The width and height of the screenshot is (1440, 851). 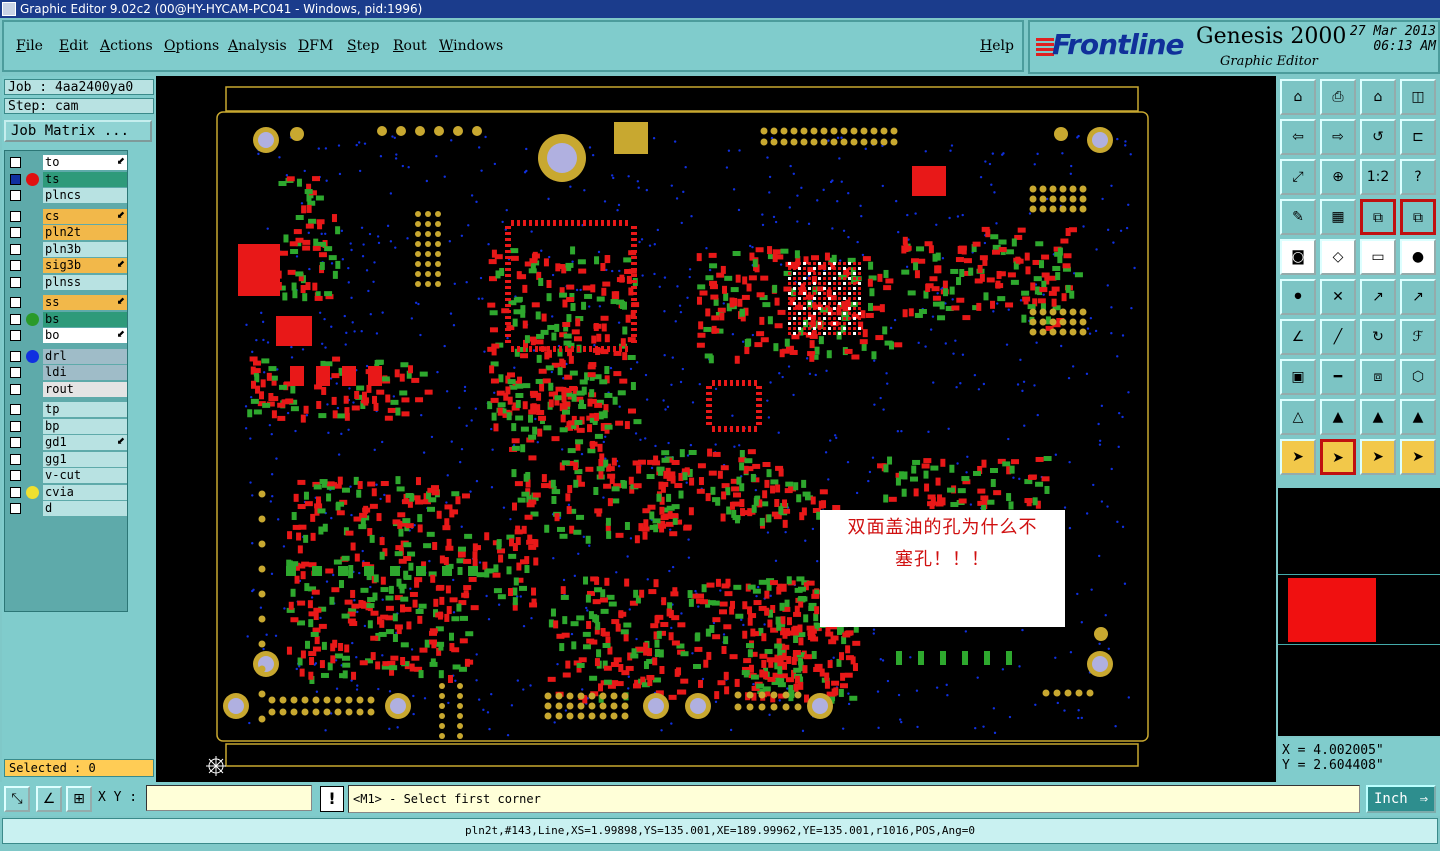 What do you see at coordinates (315, 46) in the screenshot?
I see `menu-dfm: DFM` at bounding box center [315, 46].